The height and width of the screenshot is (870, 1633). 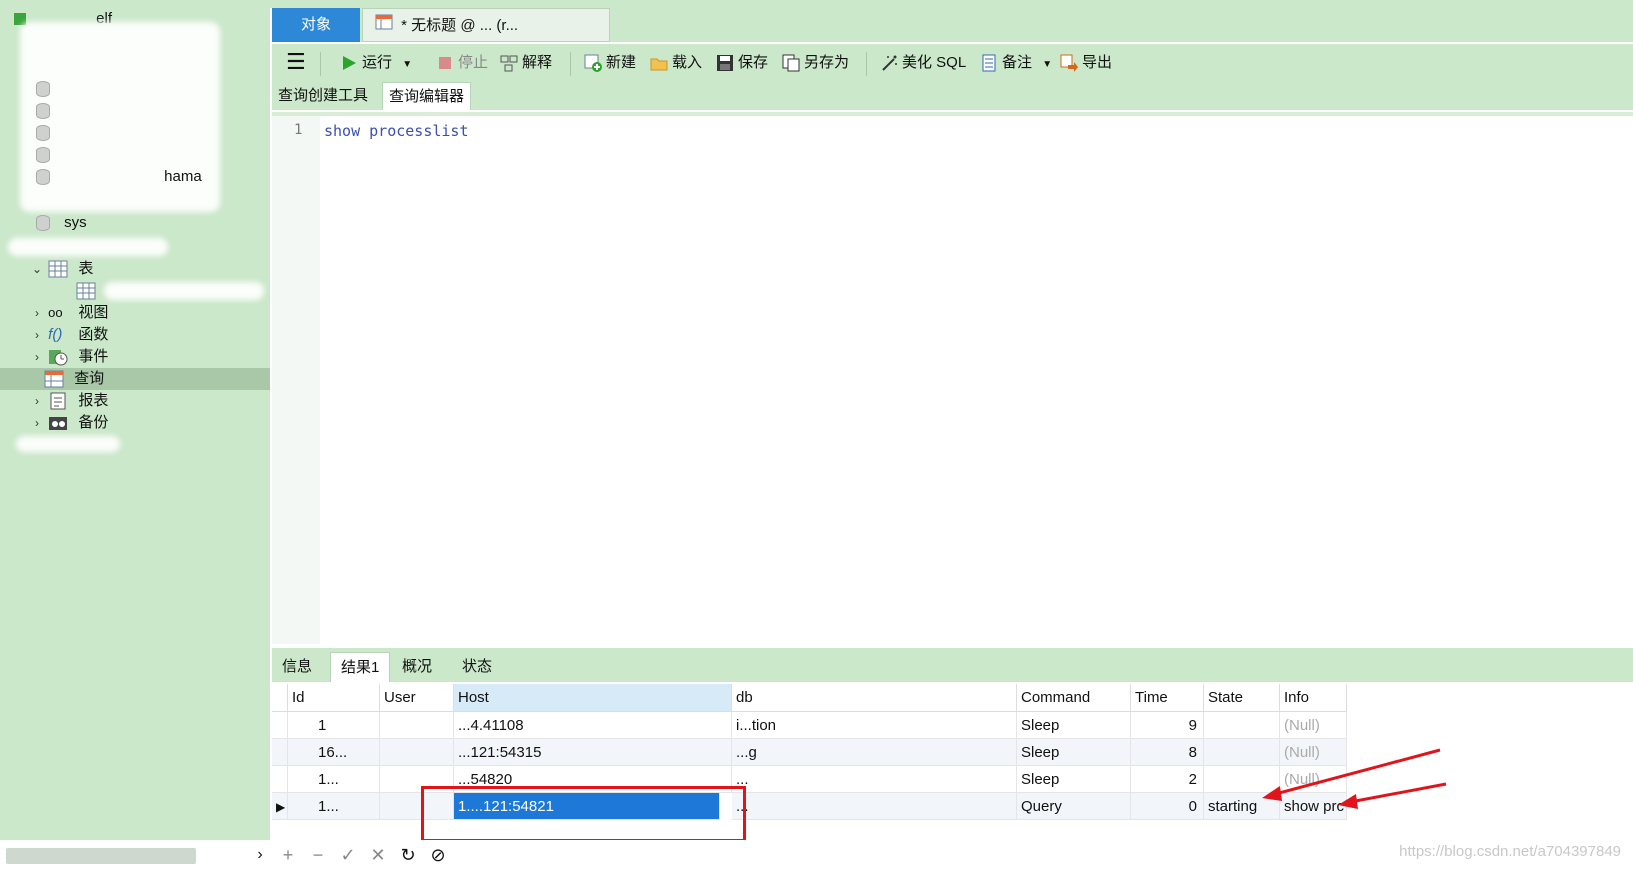 What do you see at coordinates (334, 725) in the screenshot?
I see `table-cell: 1` at bounding box center [334, 725].